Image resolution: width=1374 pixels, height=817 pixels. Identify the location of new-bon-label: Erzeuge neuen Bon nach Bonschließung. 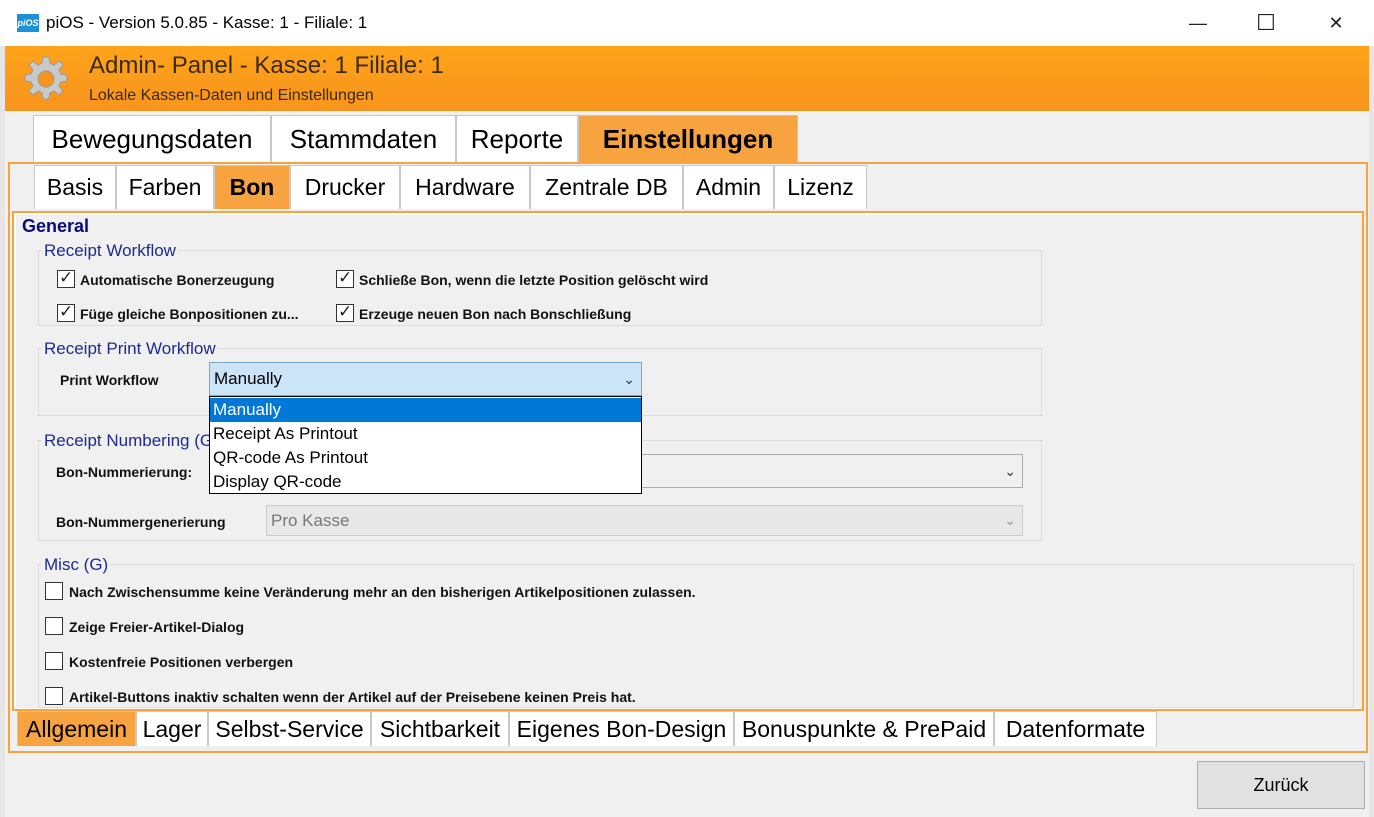
(495, 314).